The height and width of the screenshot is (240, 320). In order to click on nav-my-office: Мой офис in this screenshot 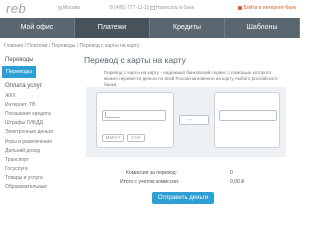, I will do `click(37, 28)`.